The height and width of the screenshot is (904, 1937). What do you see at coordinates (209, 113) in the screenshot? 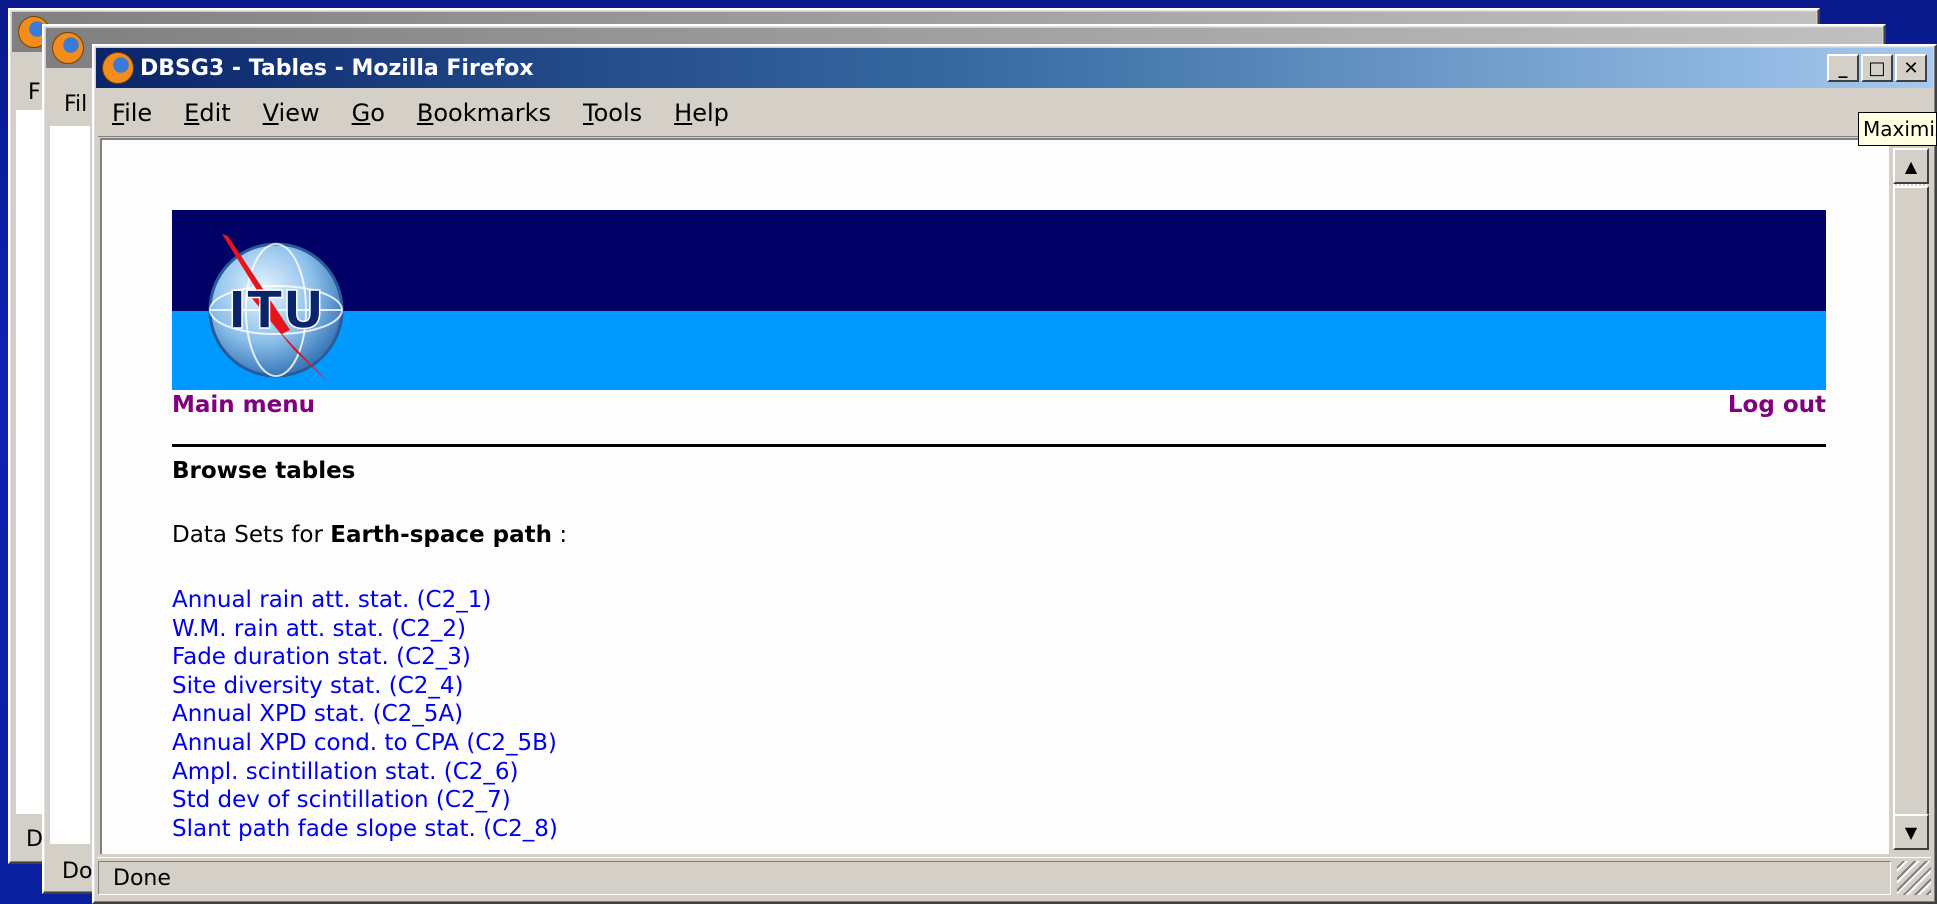
I see `menu-edit: Edit` at bounding box center [209, 113].